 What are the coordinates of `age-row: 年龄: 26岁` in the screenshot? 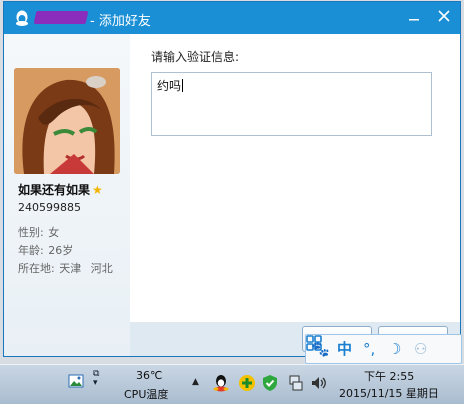 It's located at (45, 250).